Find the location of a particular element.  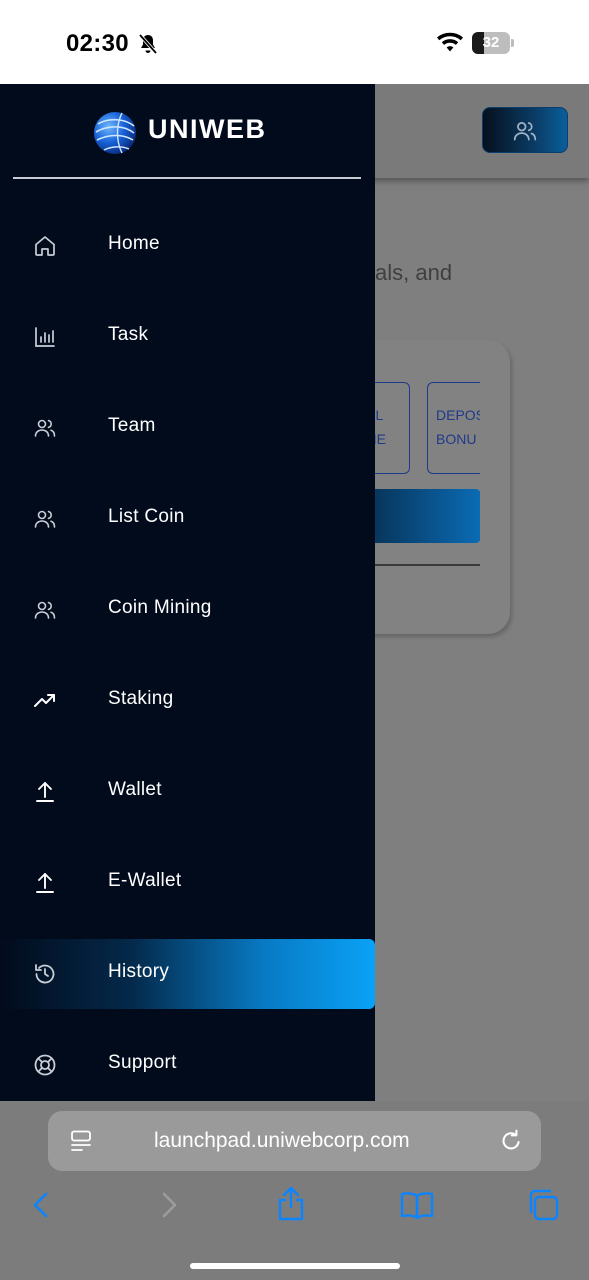

browser-bottom-bar: launchpad.uniwebcorp.com is located at coordinates (294, 1190).